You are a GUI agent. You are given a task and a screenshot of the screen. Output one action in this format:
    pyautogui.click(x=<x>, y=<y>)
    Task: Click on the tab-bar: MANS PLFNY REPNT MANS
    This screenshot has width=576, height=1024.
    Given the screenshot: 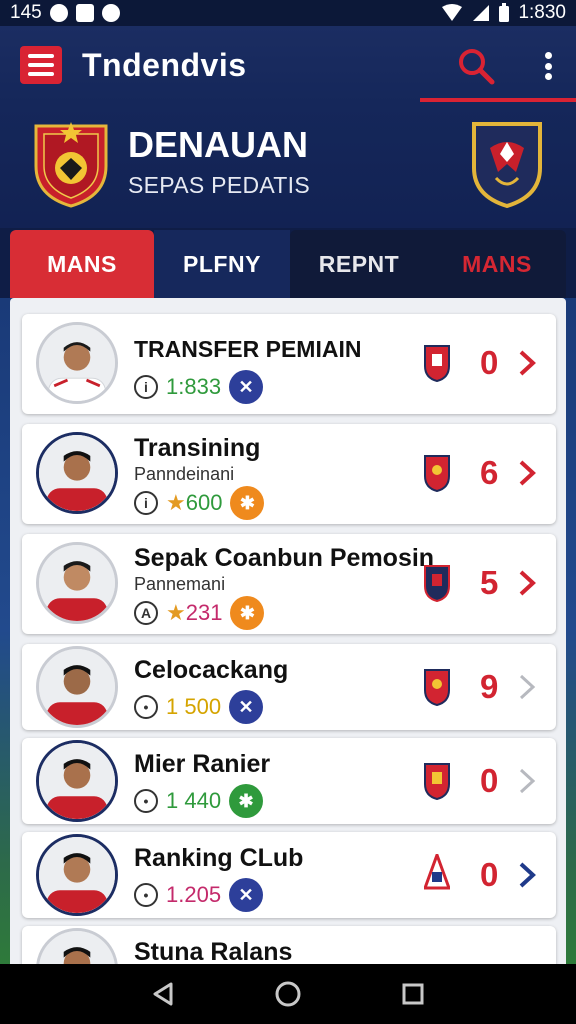 What is the action you would take?
    pyautogui.click(x=288, y=264)
    